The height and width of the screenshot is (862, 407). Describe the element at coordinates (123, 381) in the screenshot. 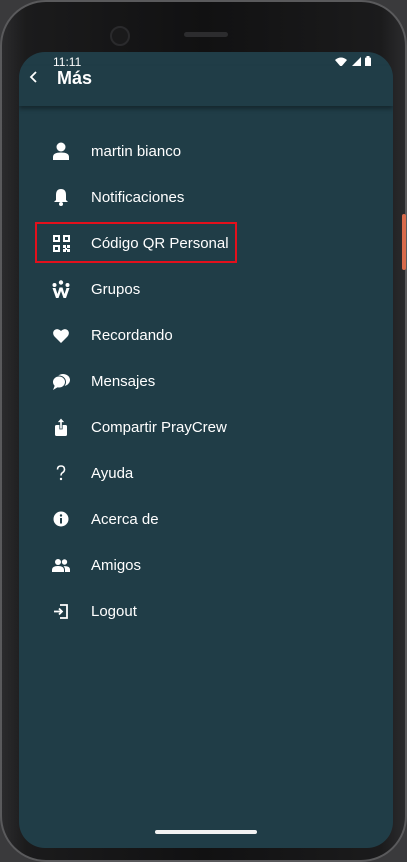

I see `menu-item-label: Mensajes` at that location.